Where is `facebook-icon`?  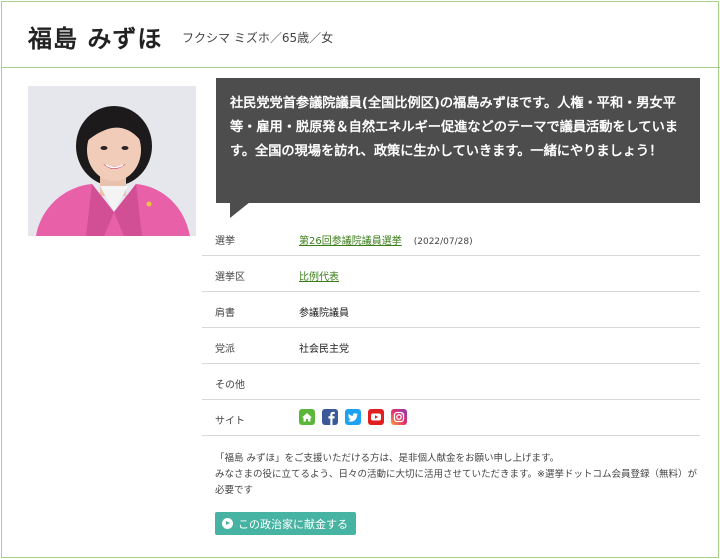 facebook-icon is located at coordinates (330, 417).